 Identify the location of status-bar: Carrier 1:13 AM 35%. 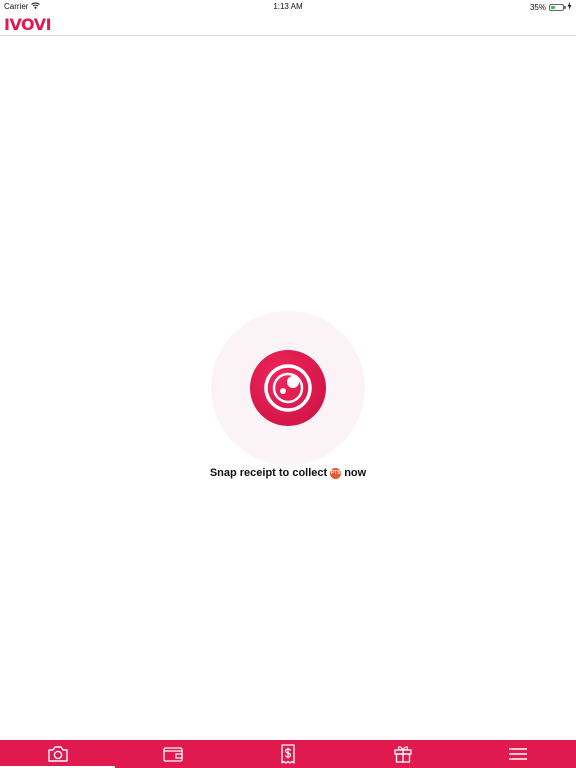
(288, 6).